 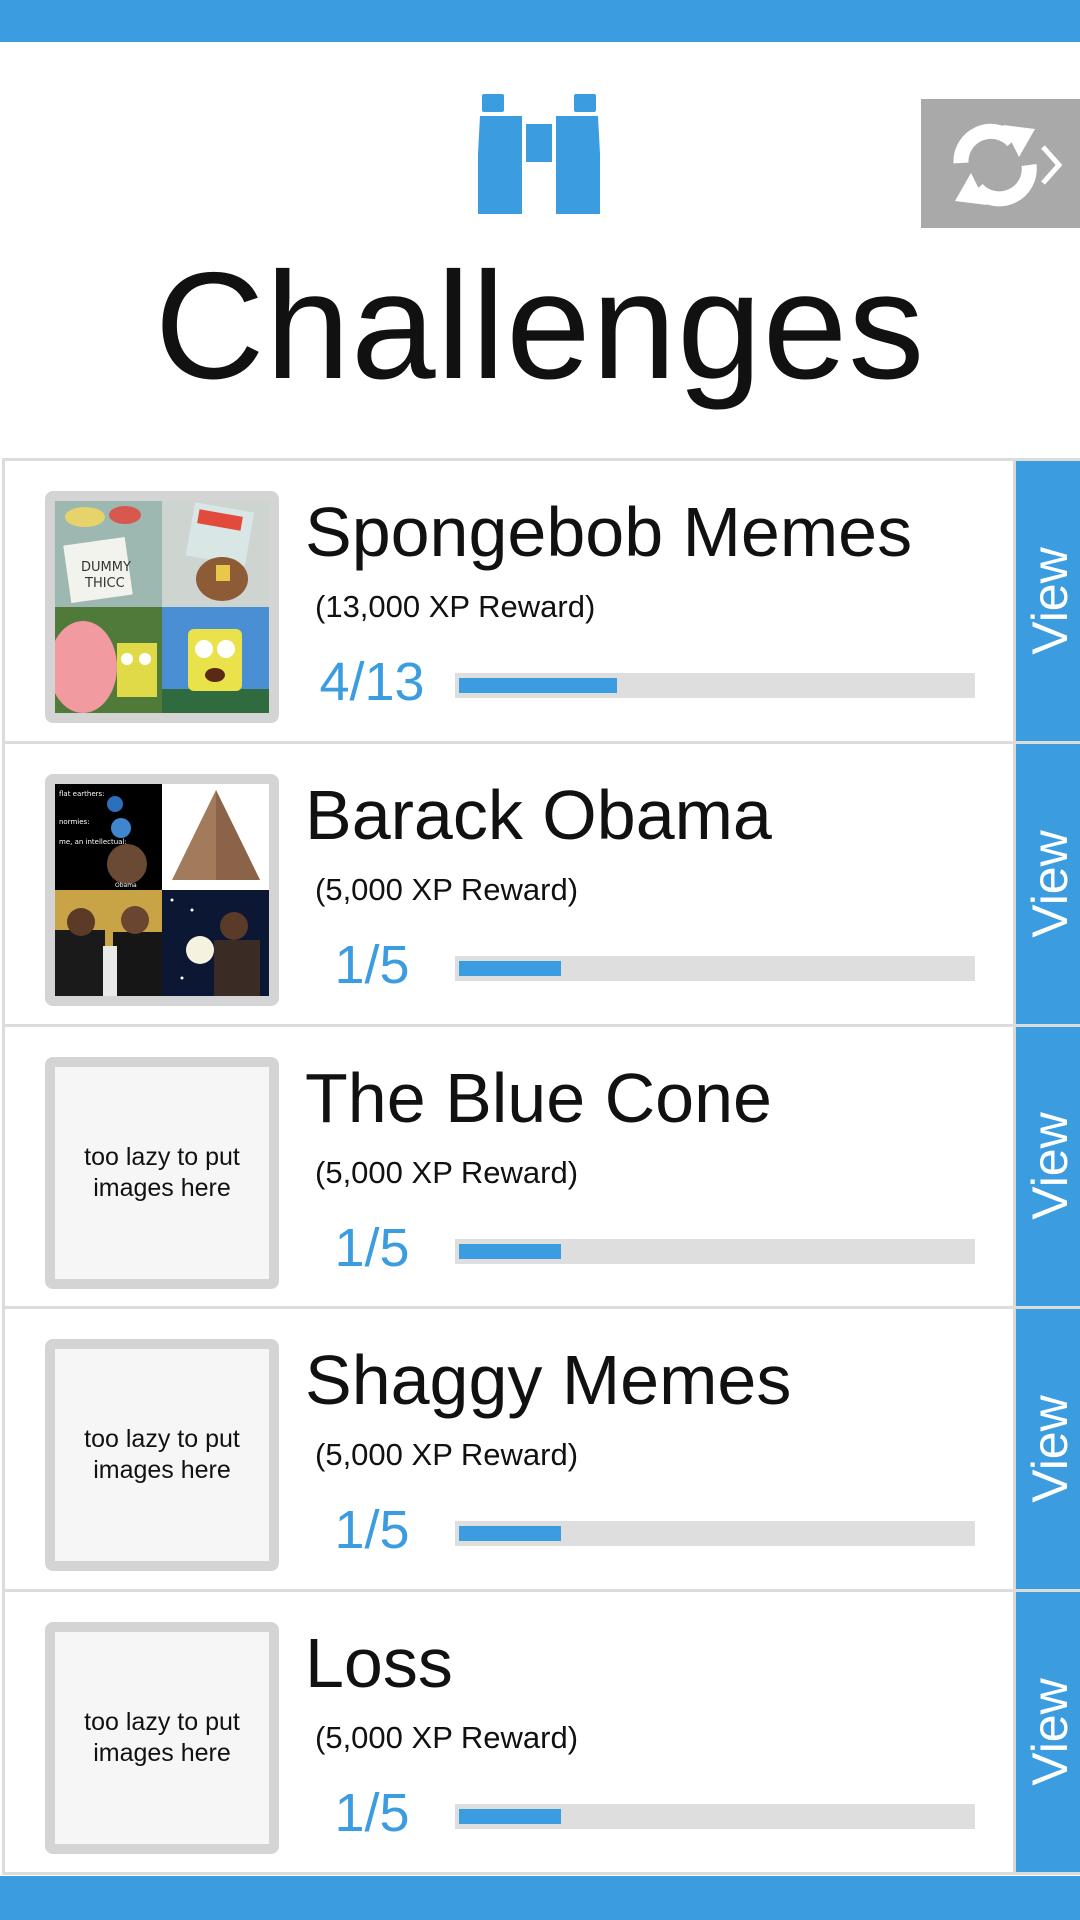 I want to click on challenge-title: The Blue Cone, so click(x=538, y=1097).